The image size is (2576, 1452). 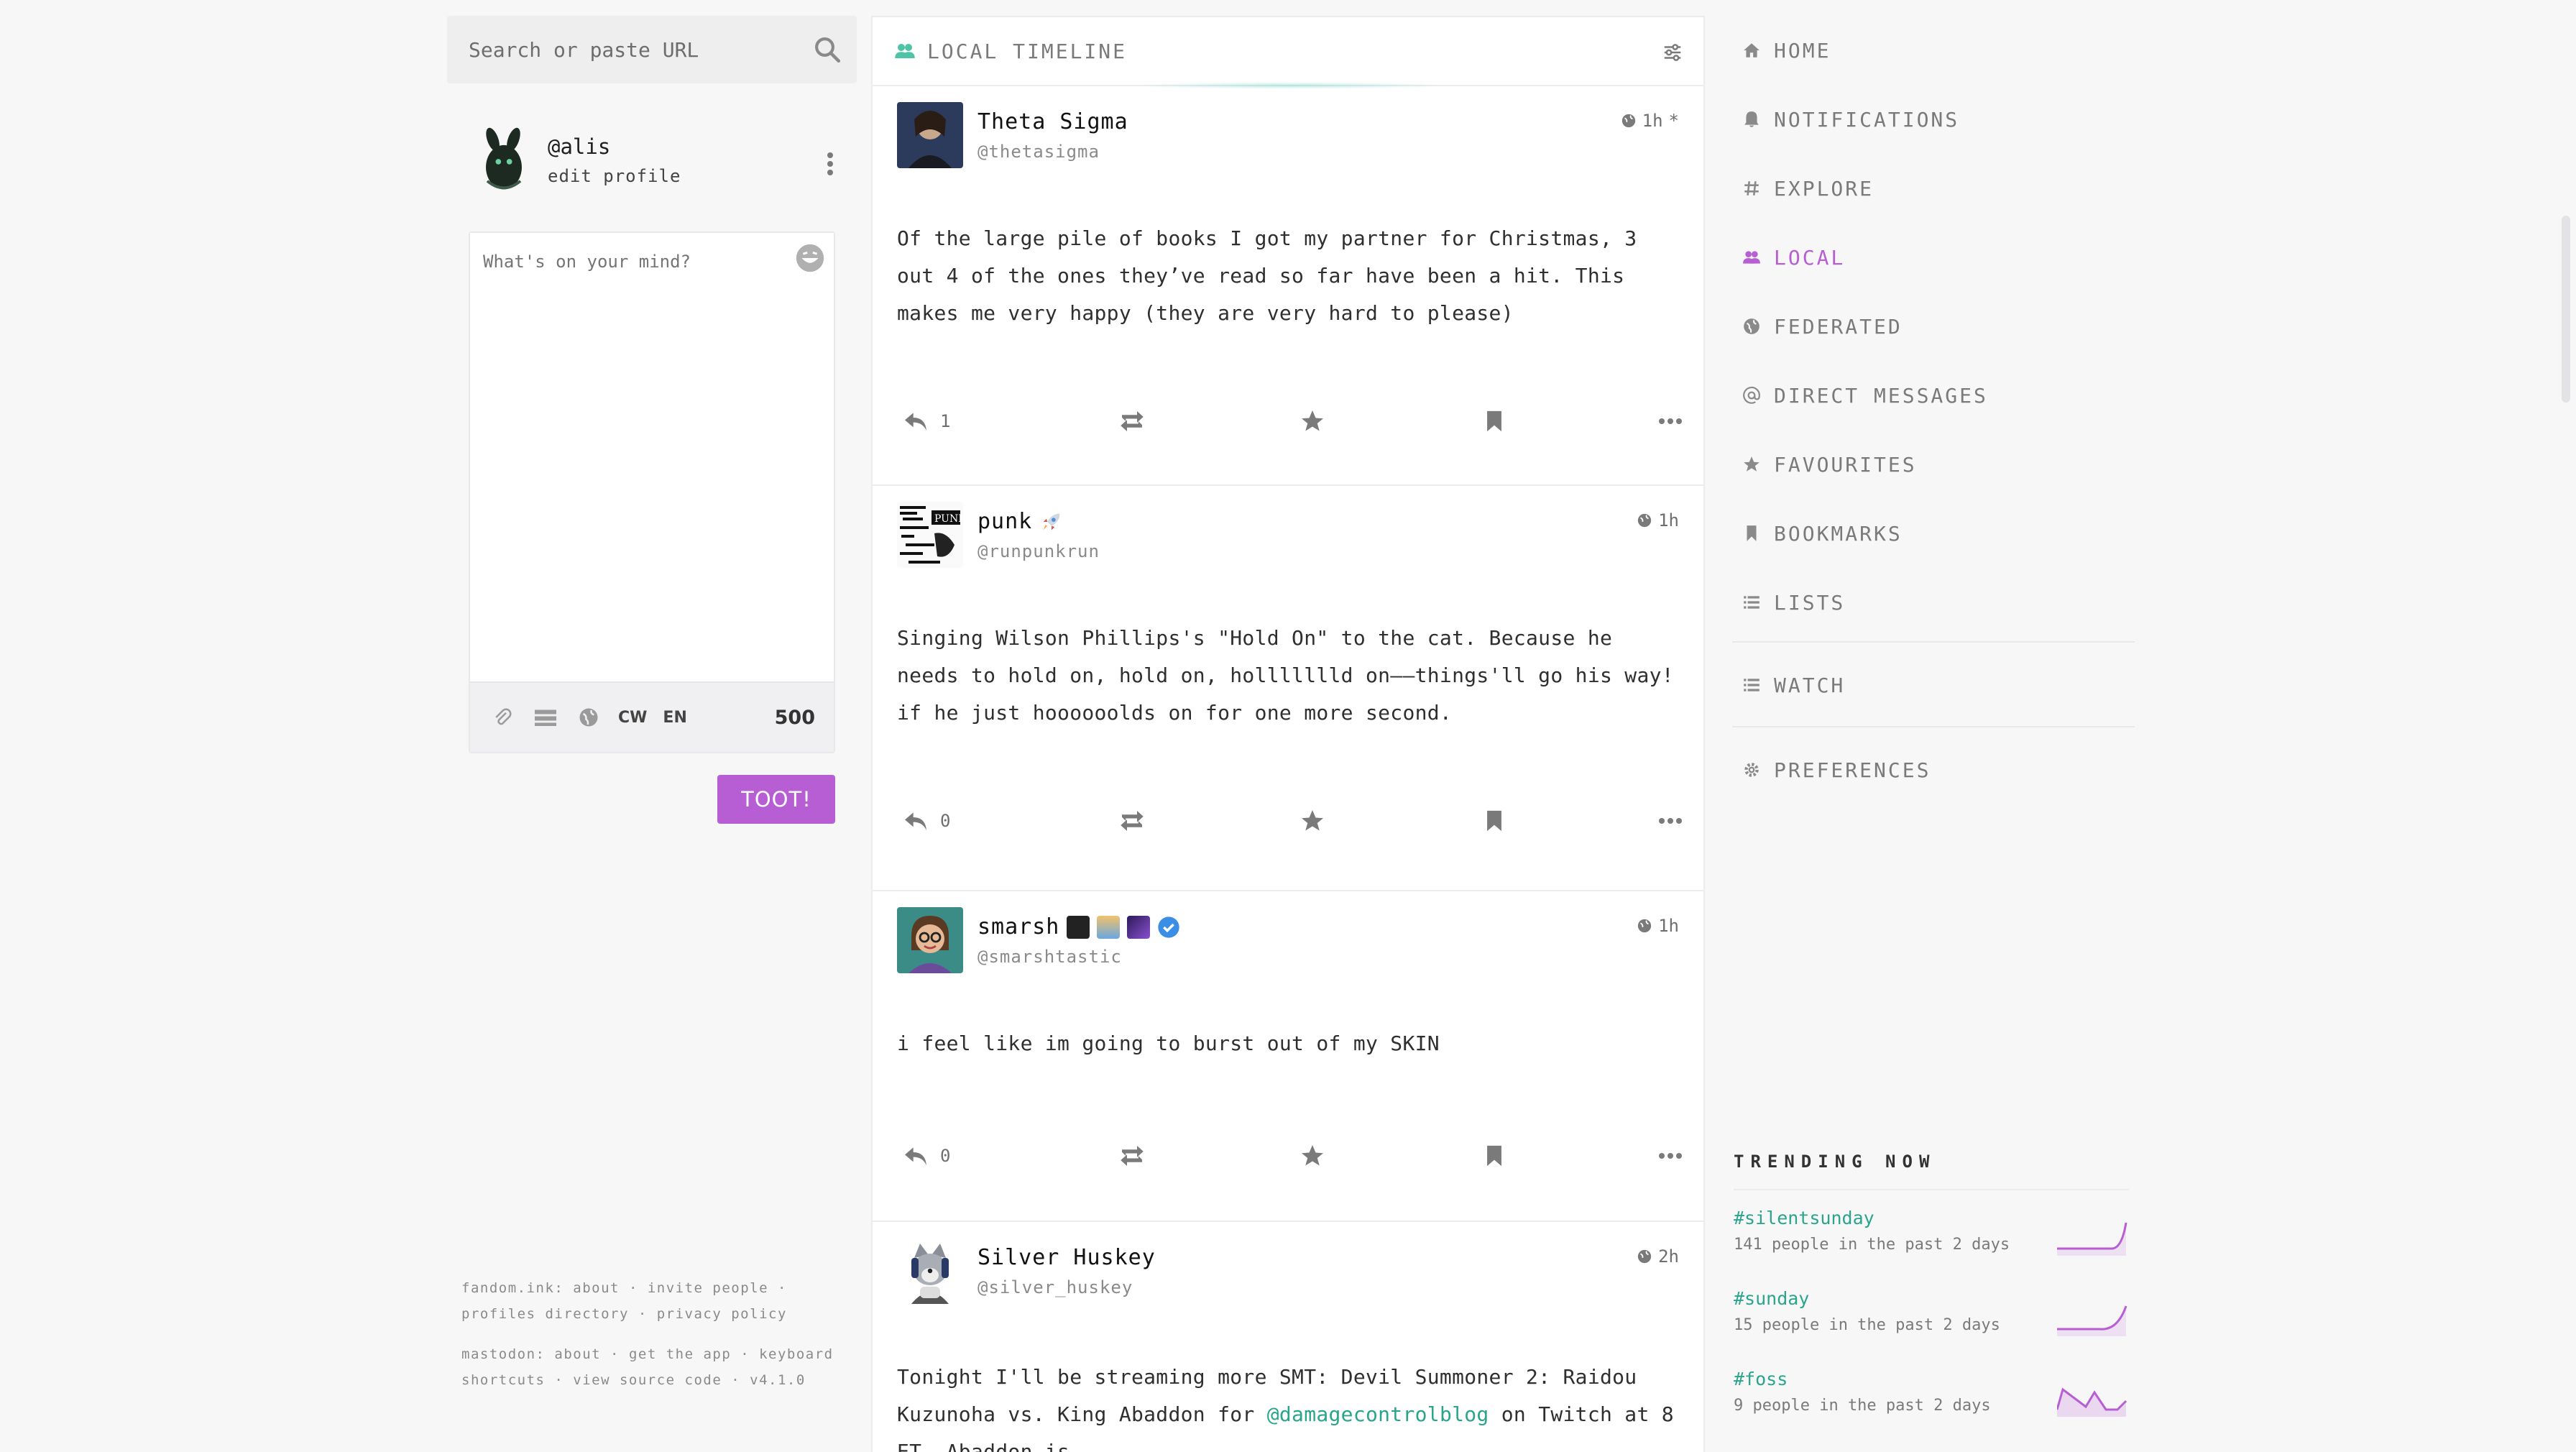 I want to click on trending-usage: 15 people in the past 2 days, so click(x=1867, y=1325).